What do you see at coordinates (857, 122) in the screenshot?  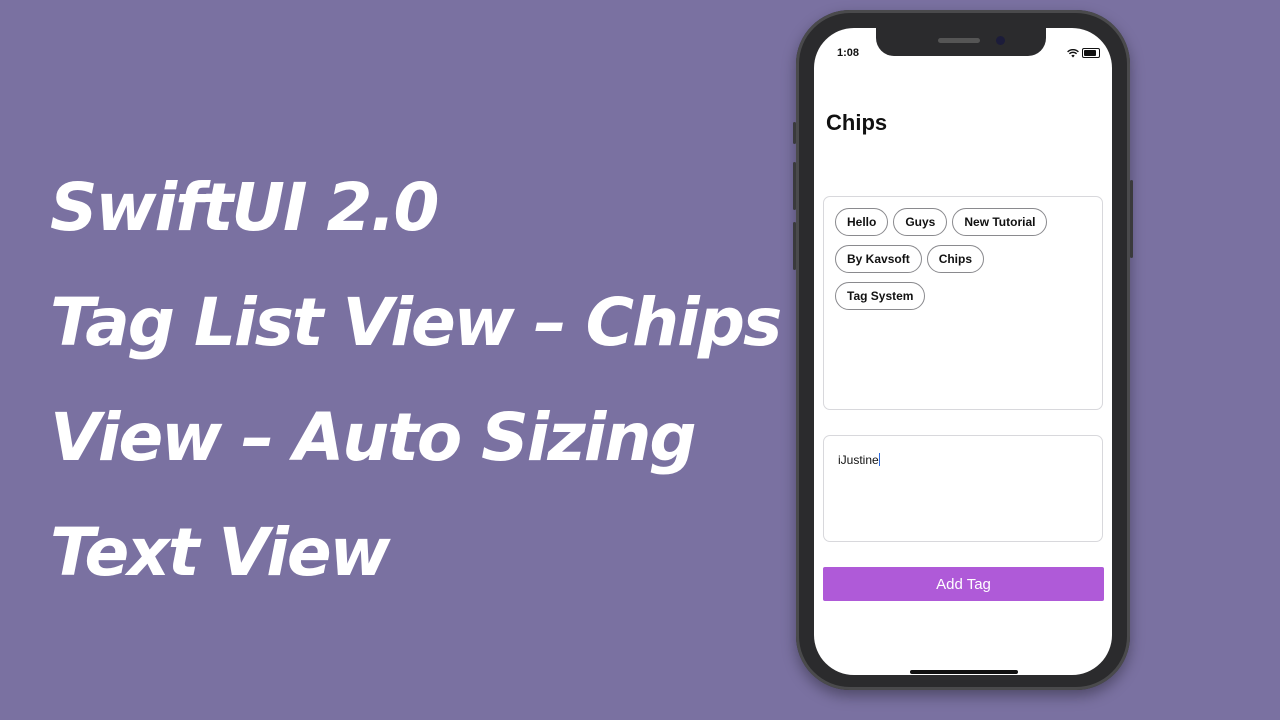 I see `nav-title: Chips` at bounding box center [857, 122].